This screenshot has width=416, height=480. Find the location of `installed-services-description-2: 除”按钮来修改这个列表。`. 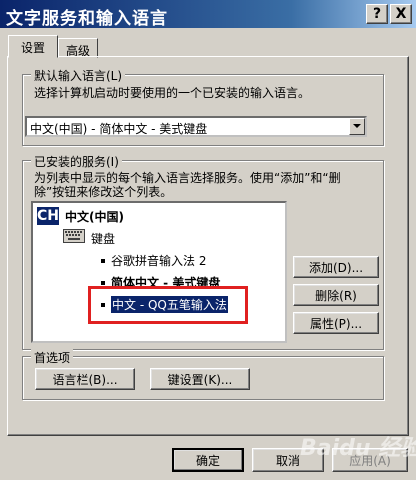

installed-services-description-2: 除”按钮来修改这个列表。 is located at coordinates (103, 192).